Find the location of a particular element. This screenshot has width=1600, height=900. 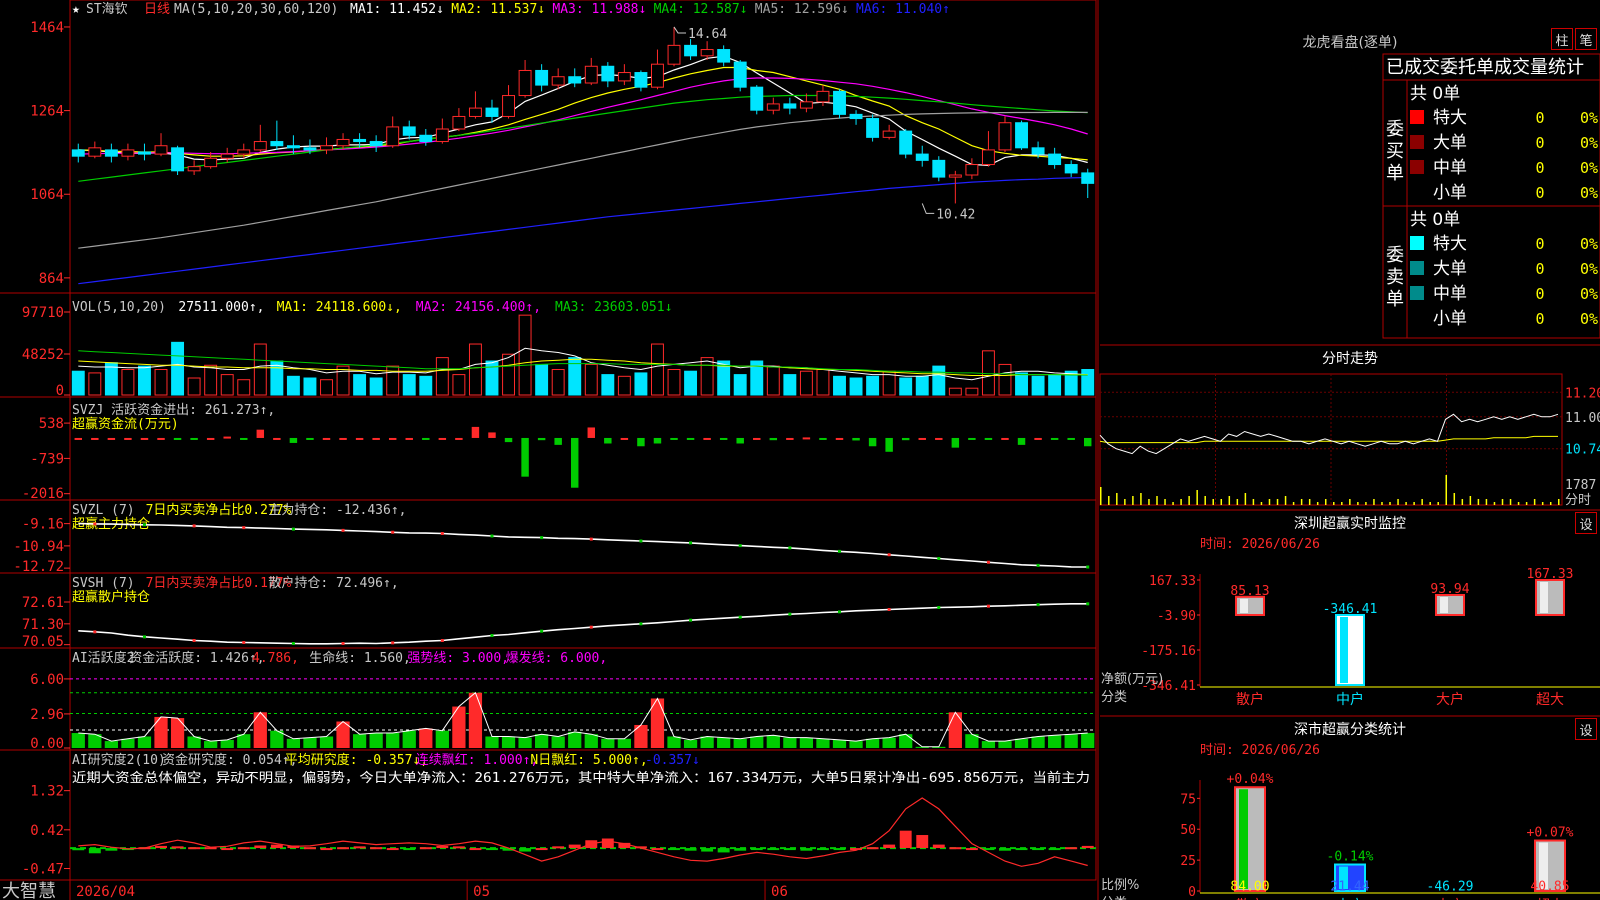

cat-value-label: 21.44 is located at coordinates (1349, 887).